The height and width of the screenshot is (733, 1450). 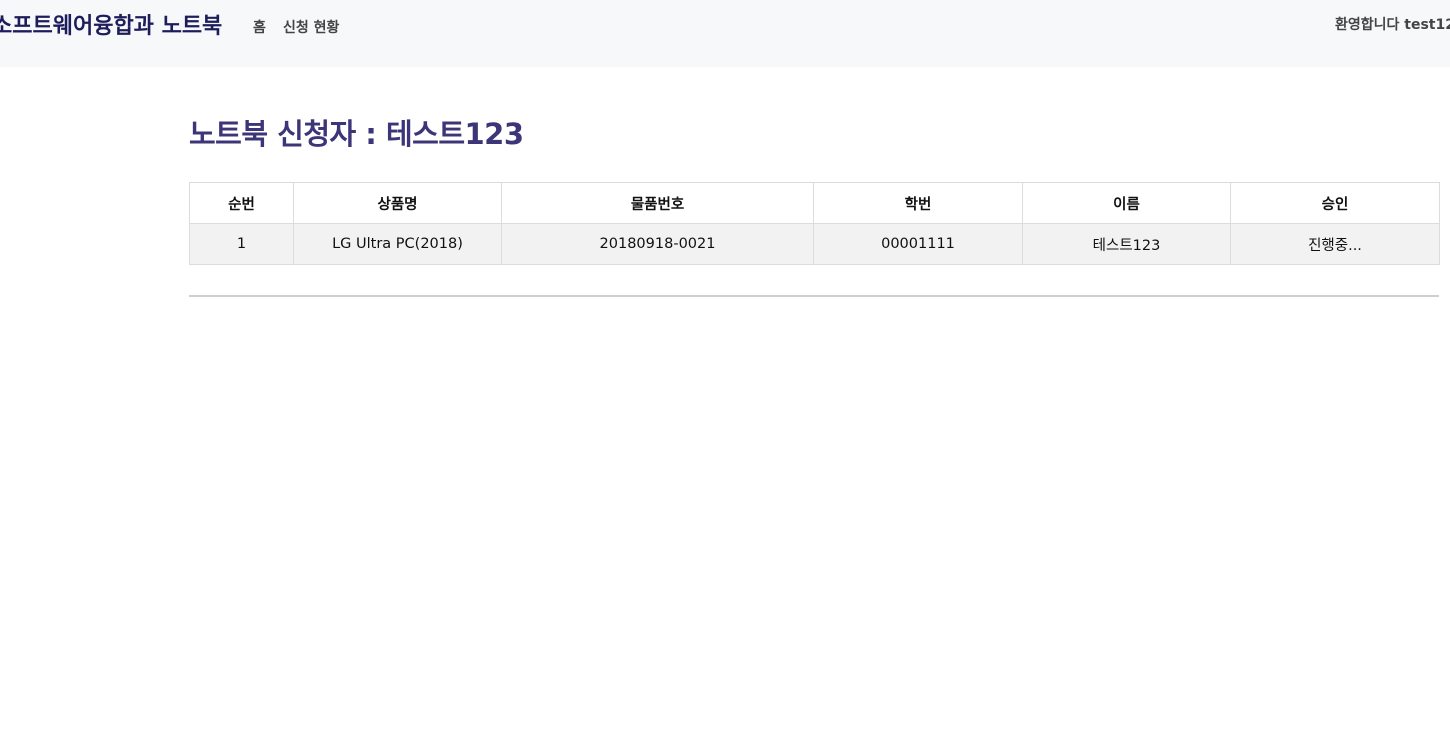 What do you see at coordinates (725, 33) in the screenshot?
I see `navbar: 소프트웨어융합과 노트북 홈 신청 현황 환영합니다 test12` at bounding box center [725, 33].